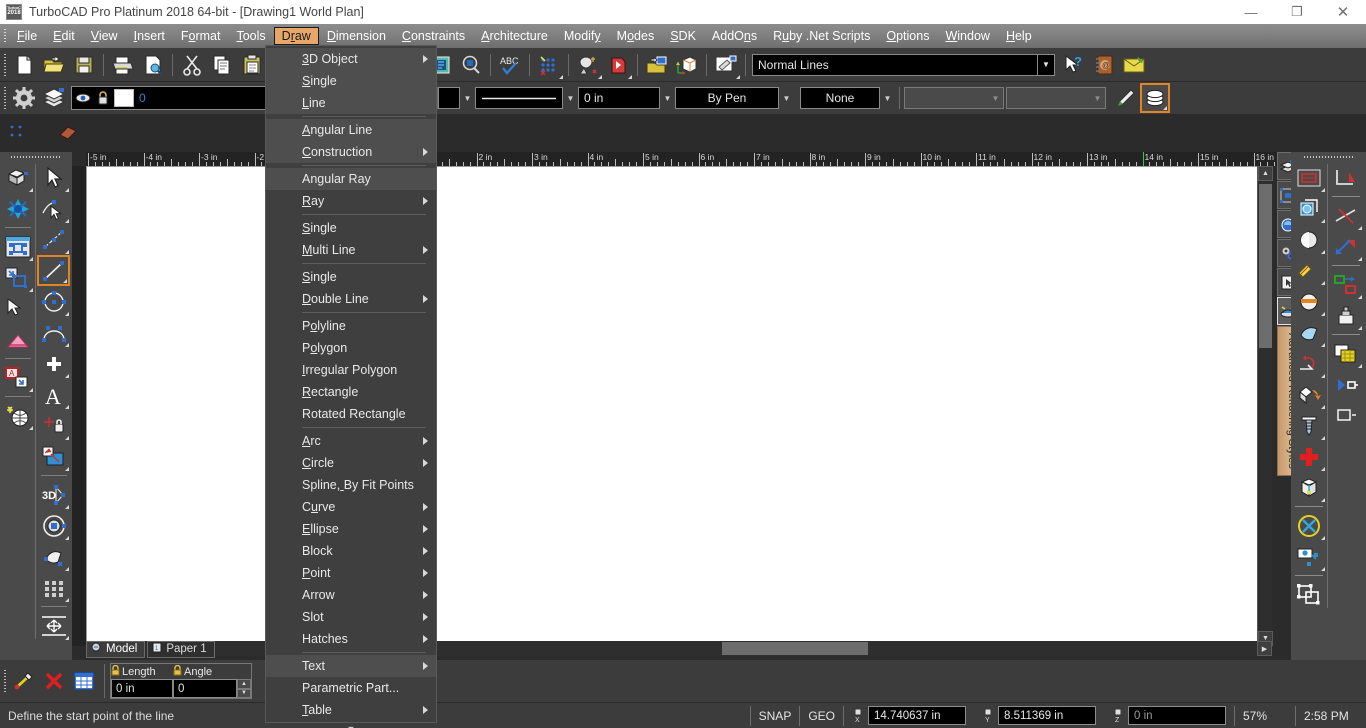 The image size is (1366, 728). I want to click on hatch-pattern-combo: None, so click(840, 98).